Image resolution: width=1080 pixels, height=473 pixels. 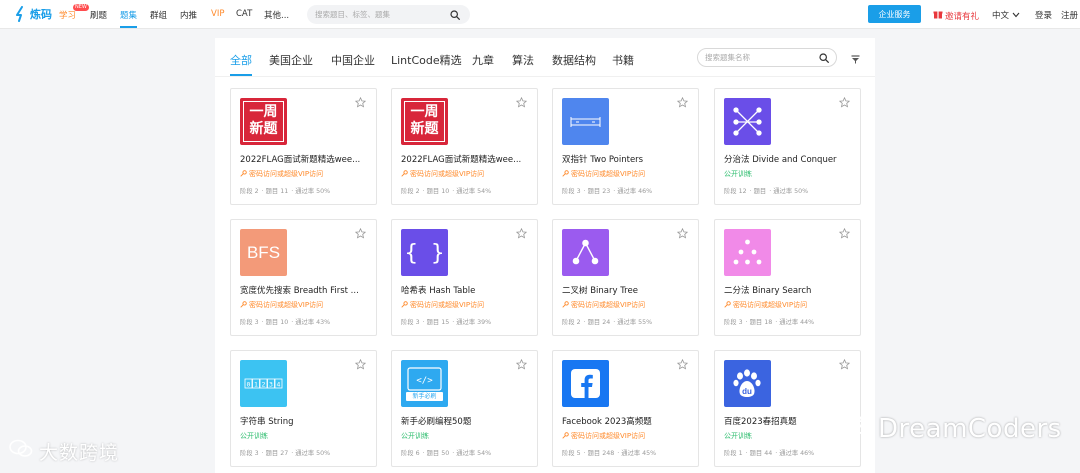 I want to click on card-title: 分治法 Divide and Conquer, so click(x=789, y=159).